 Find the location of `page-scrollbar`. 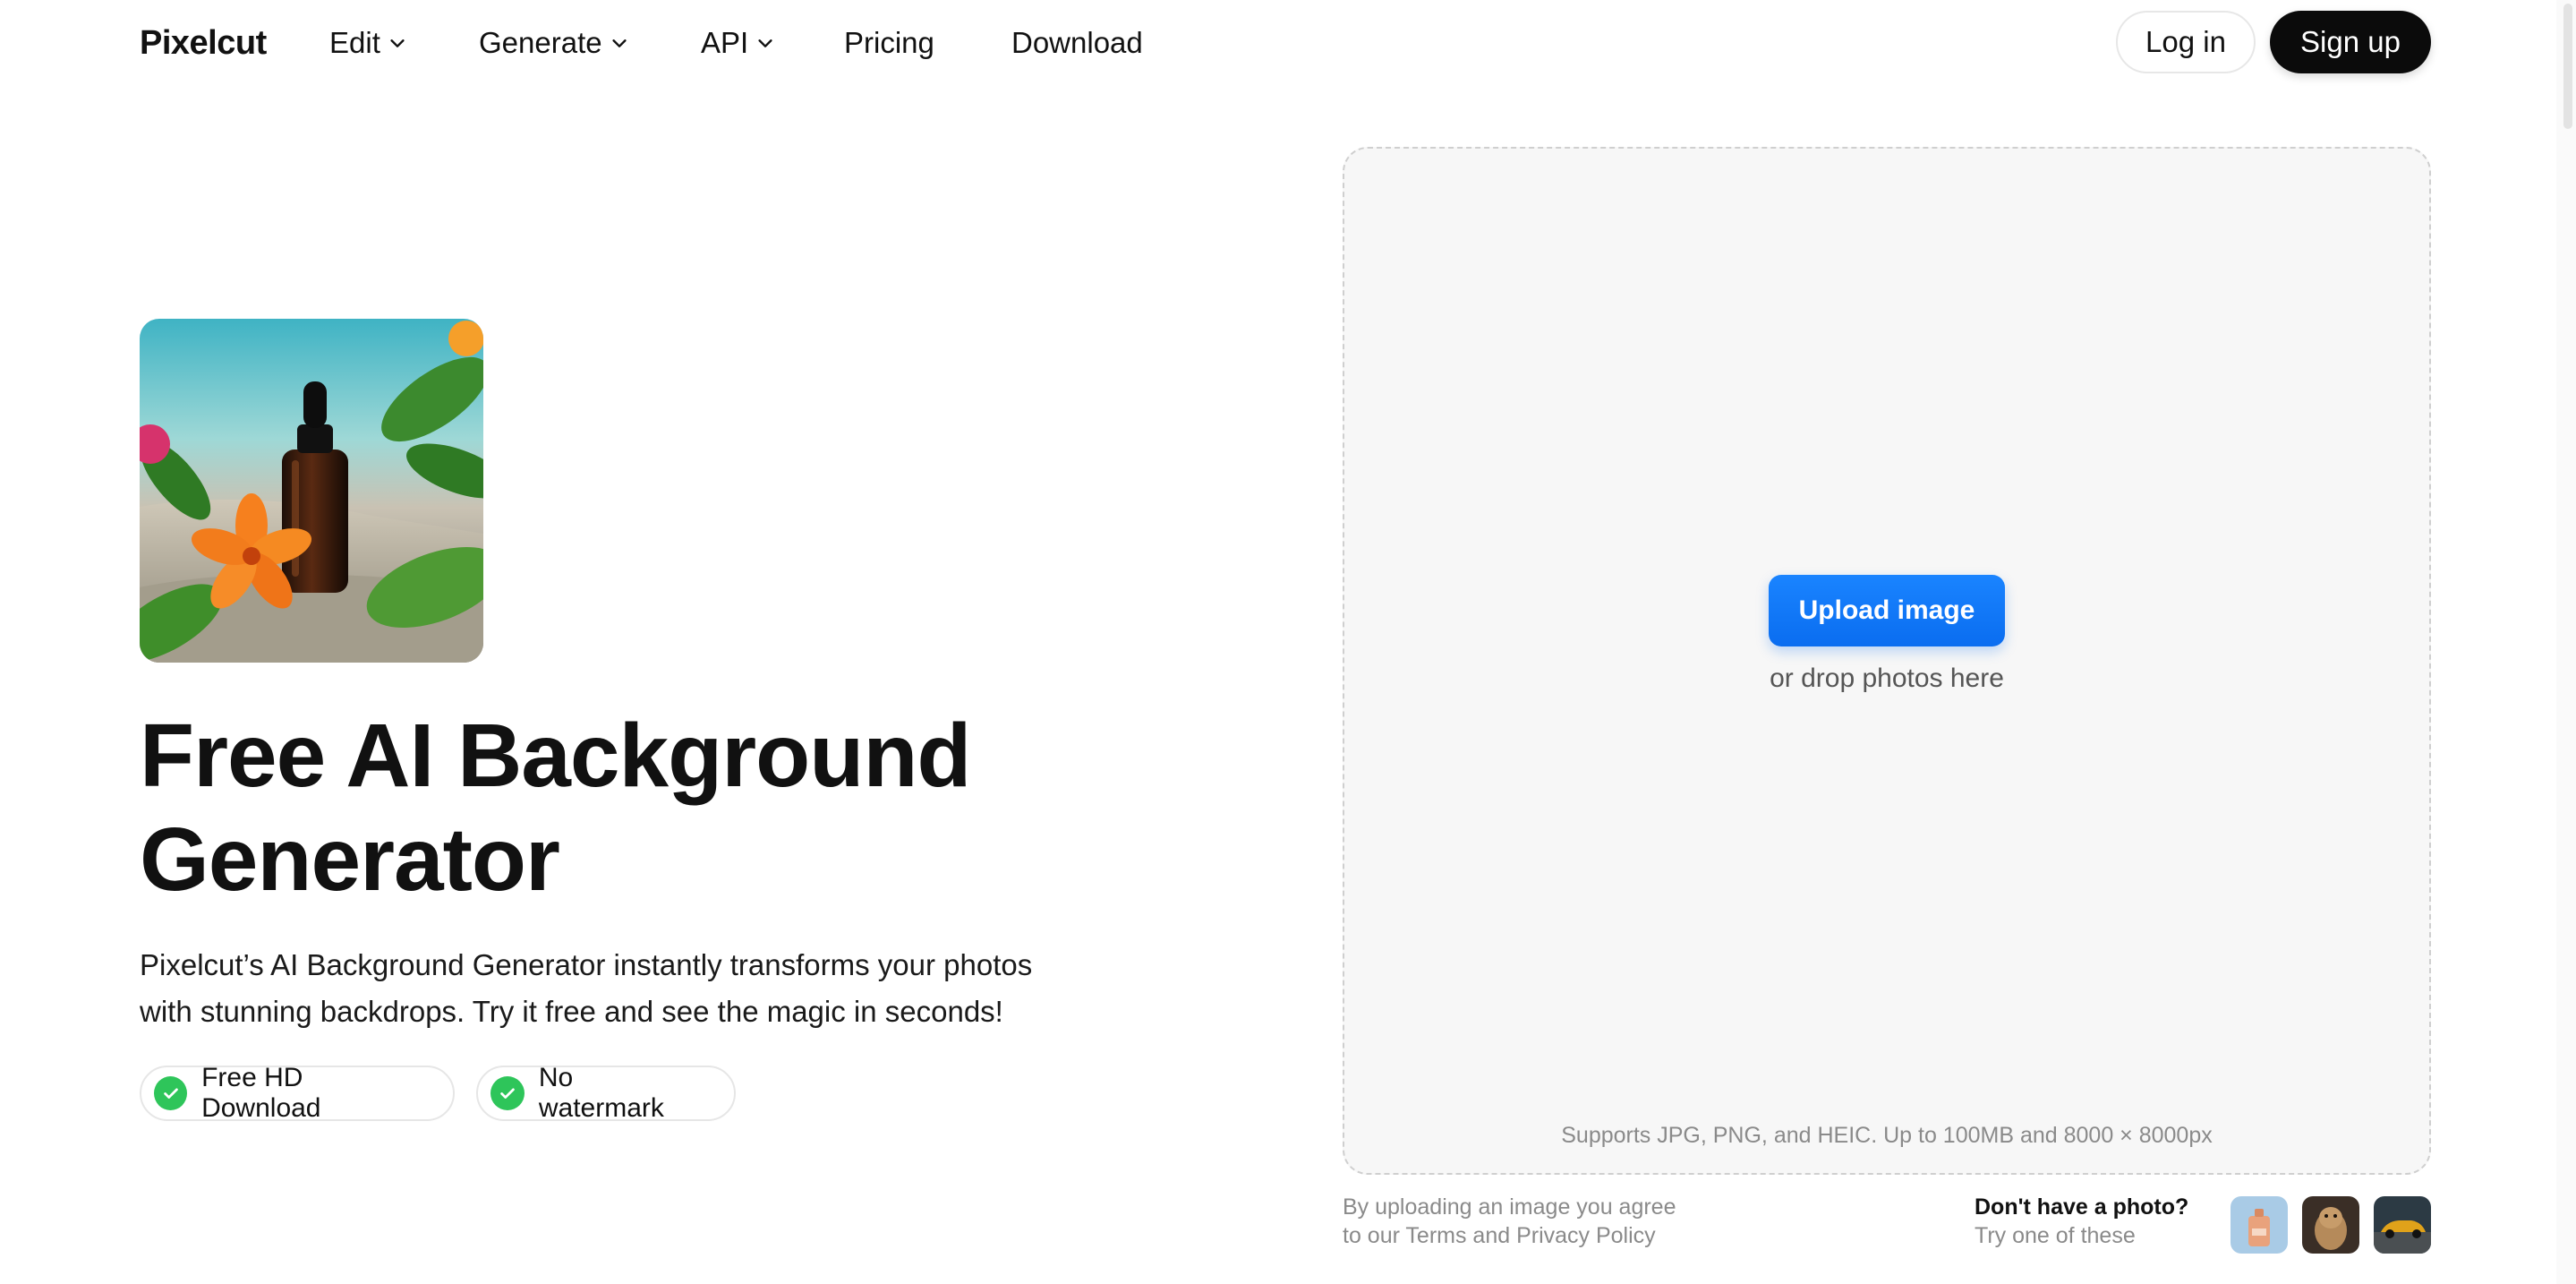

page-scrollbar is located at coordinates (2566, 642).